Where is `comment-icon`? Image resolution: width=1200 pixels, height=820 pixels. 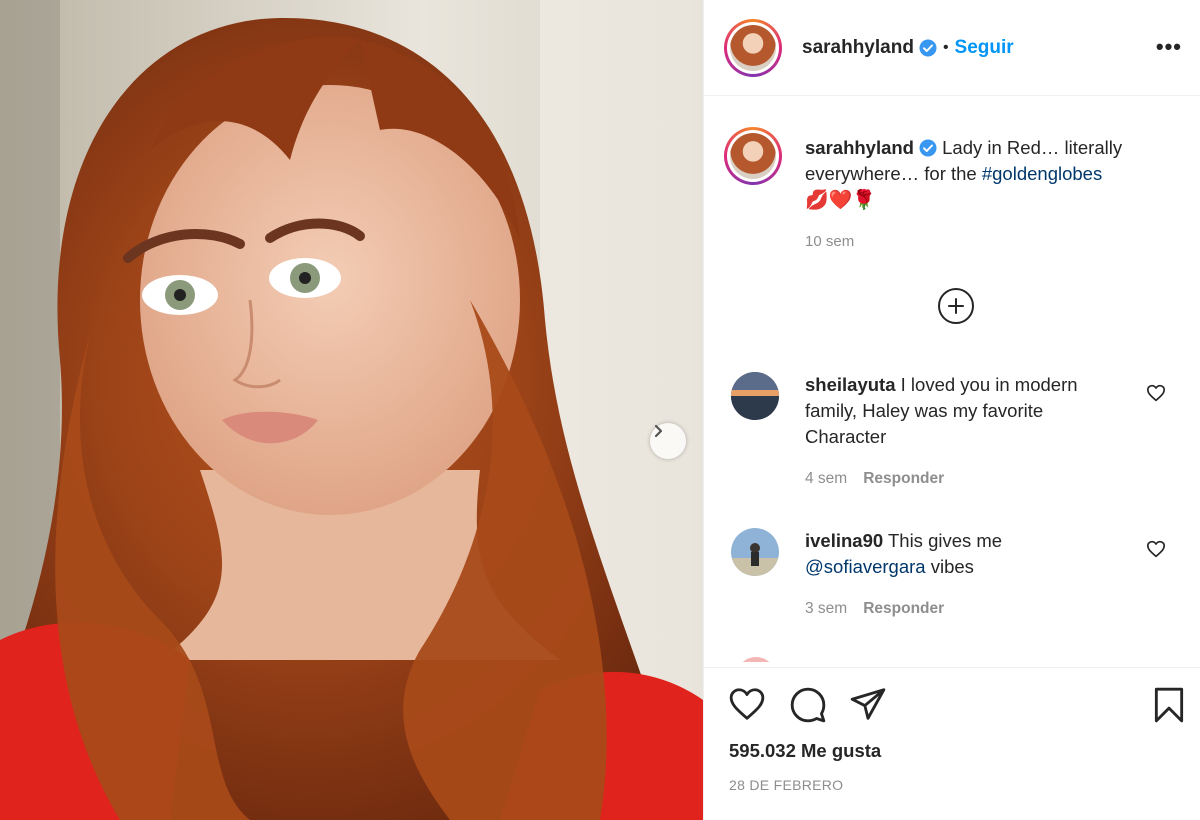
comment-icon is located at coordinates (808, 705).